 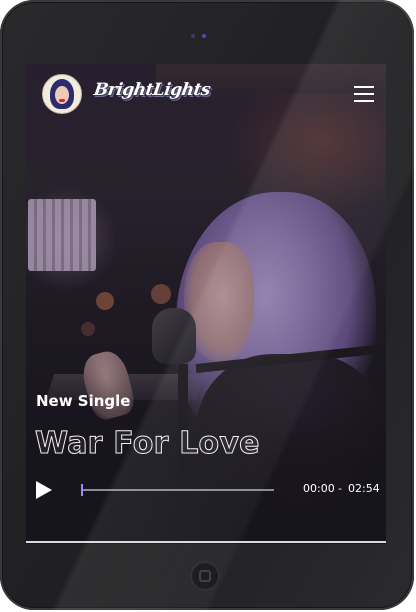 What do you see at coordinates (205, 576) in the screenshot?
I see `home-button` at bounding box center [205, 576].